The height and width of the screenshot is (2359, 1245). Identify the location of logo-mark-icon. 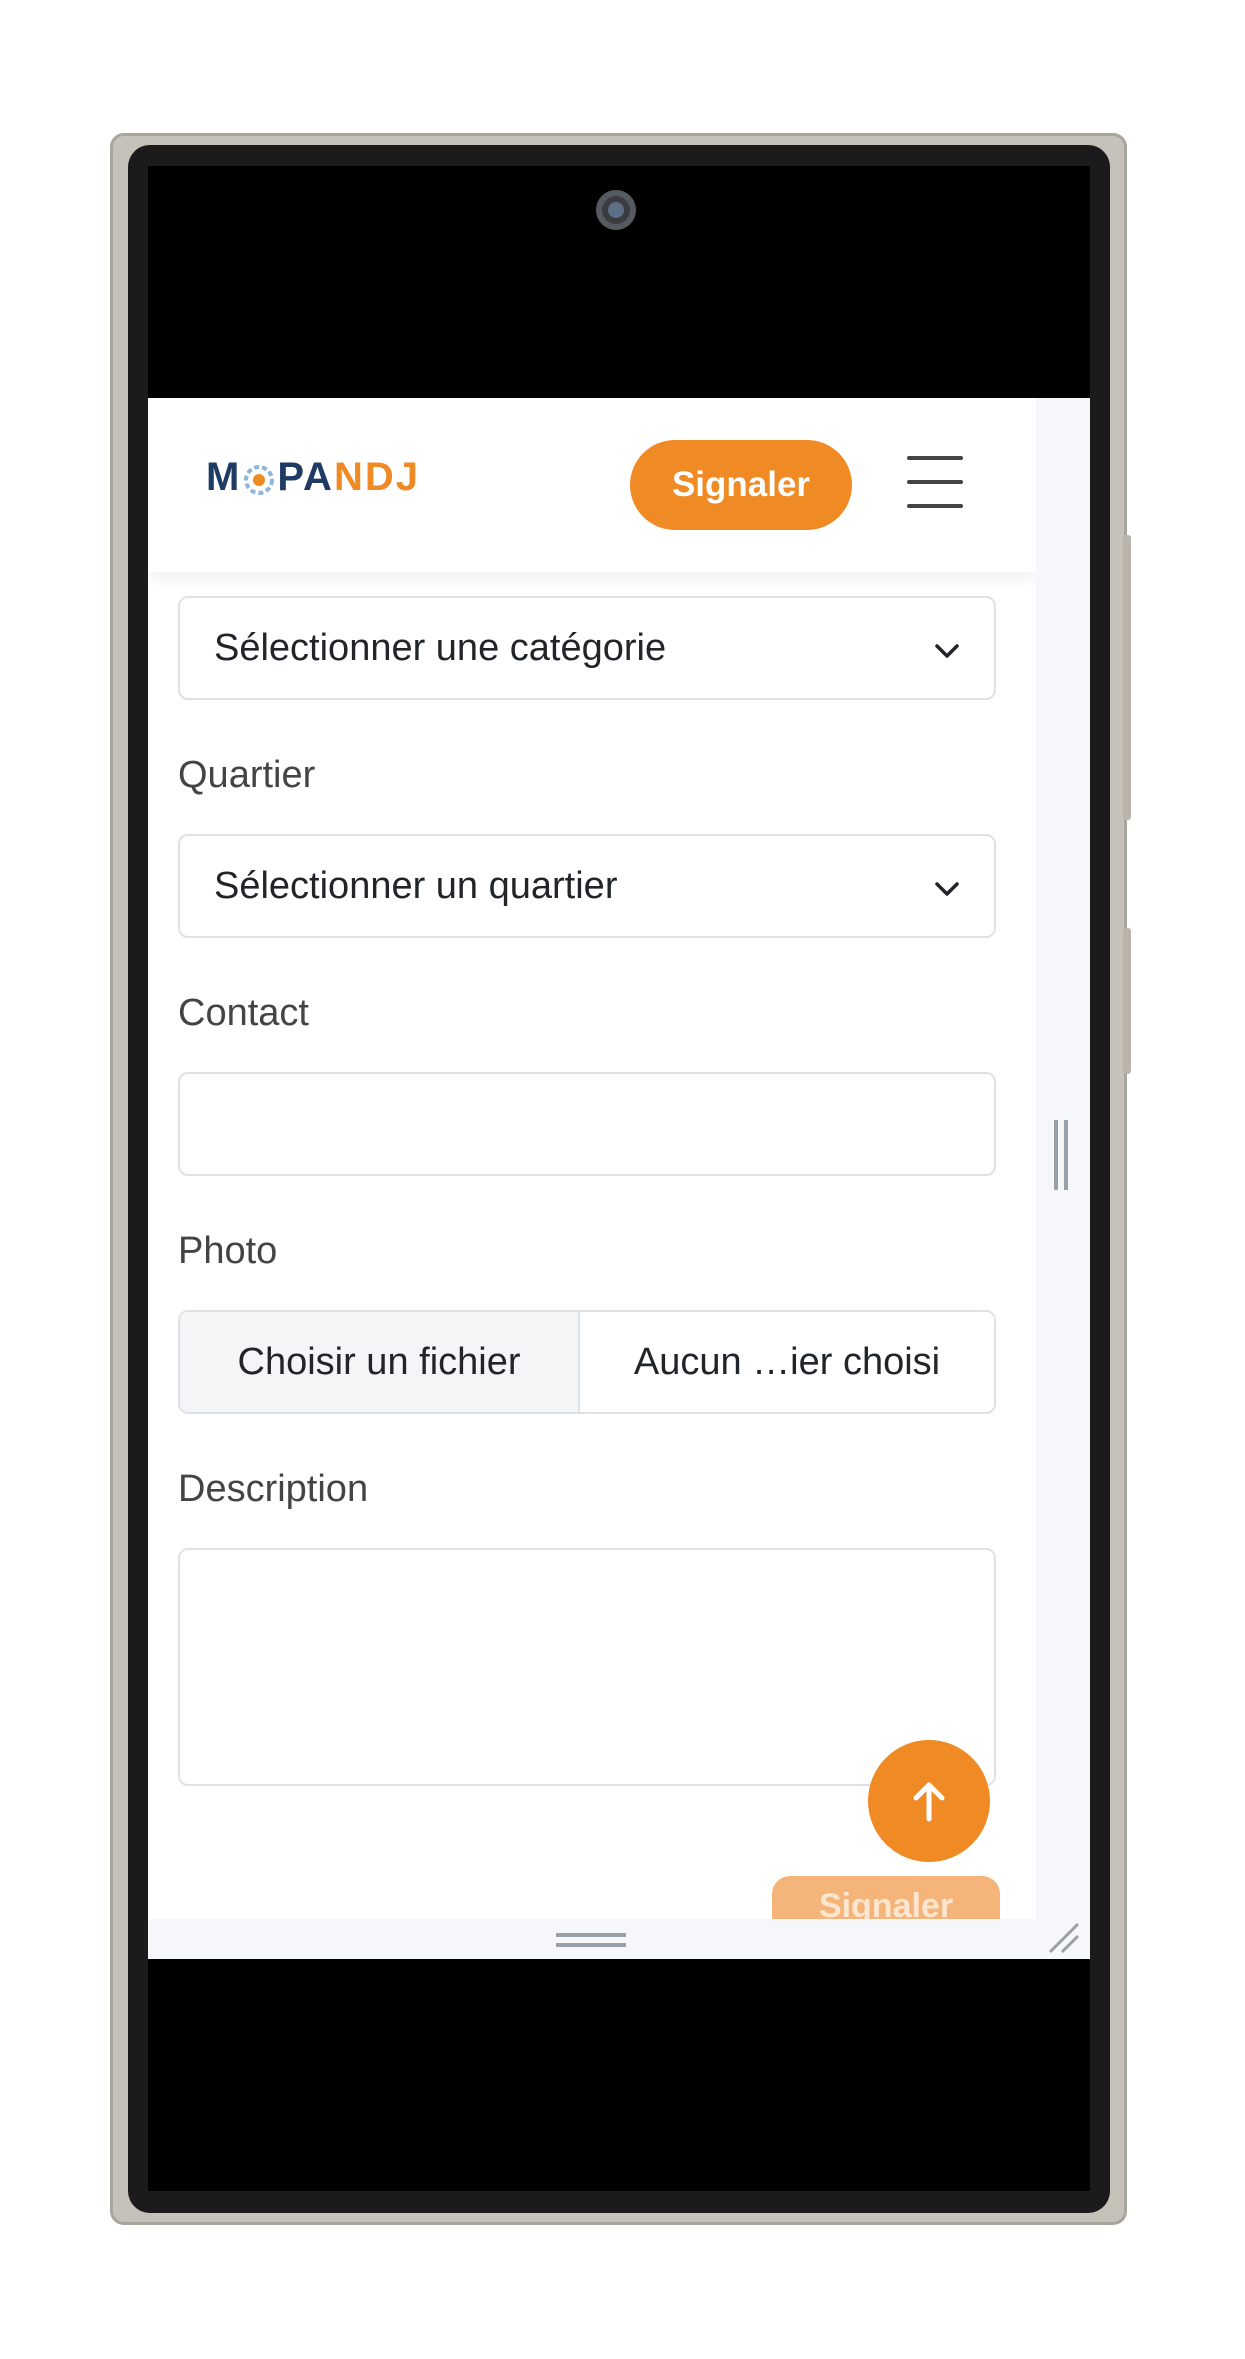
(259, 478).